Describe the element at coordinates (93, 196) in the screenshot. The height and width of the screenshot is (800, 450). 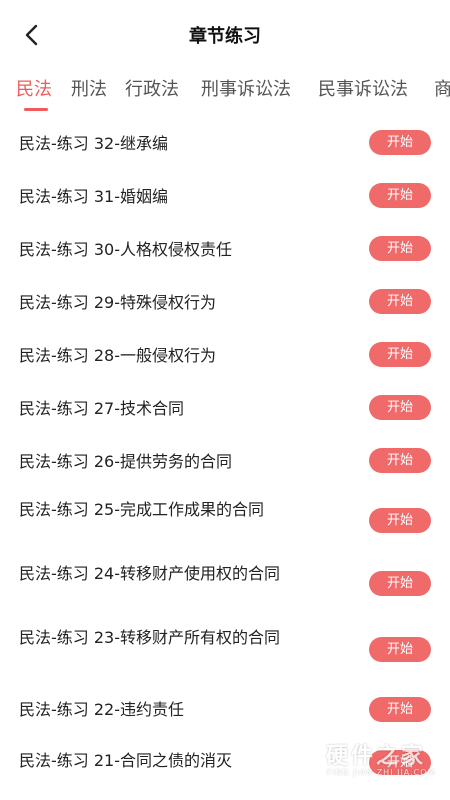
I see `exercise-title: 民法-练习 31-婚姻编` at that location.